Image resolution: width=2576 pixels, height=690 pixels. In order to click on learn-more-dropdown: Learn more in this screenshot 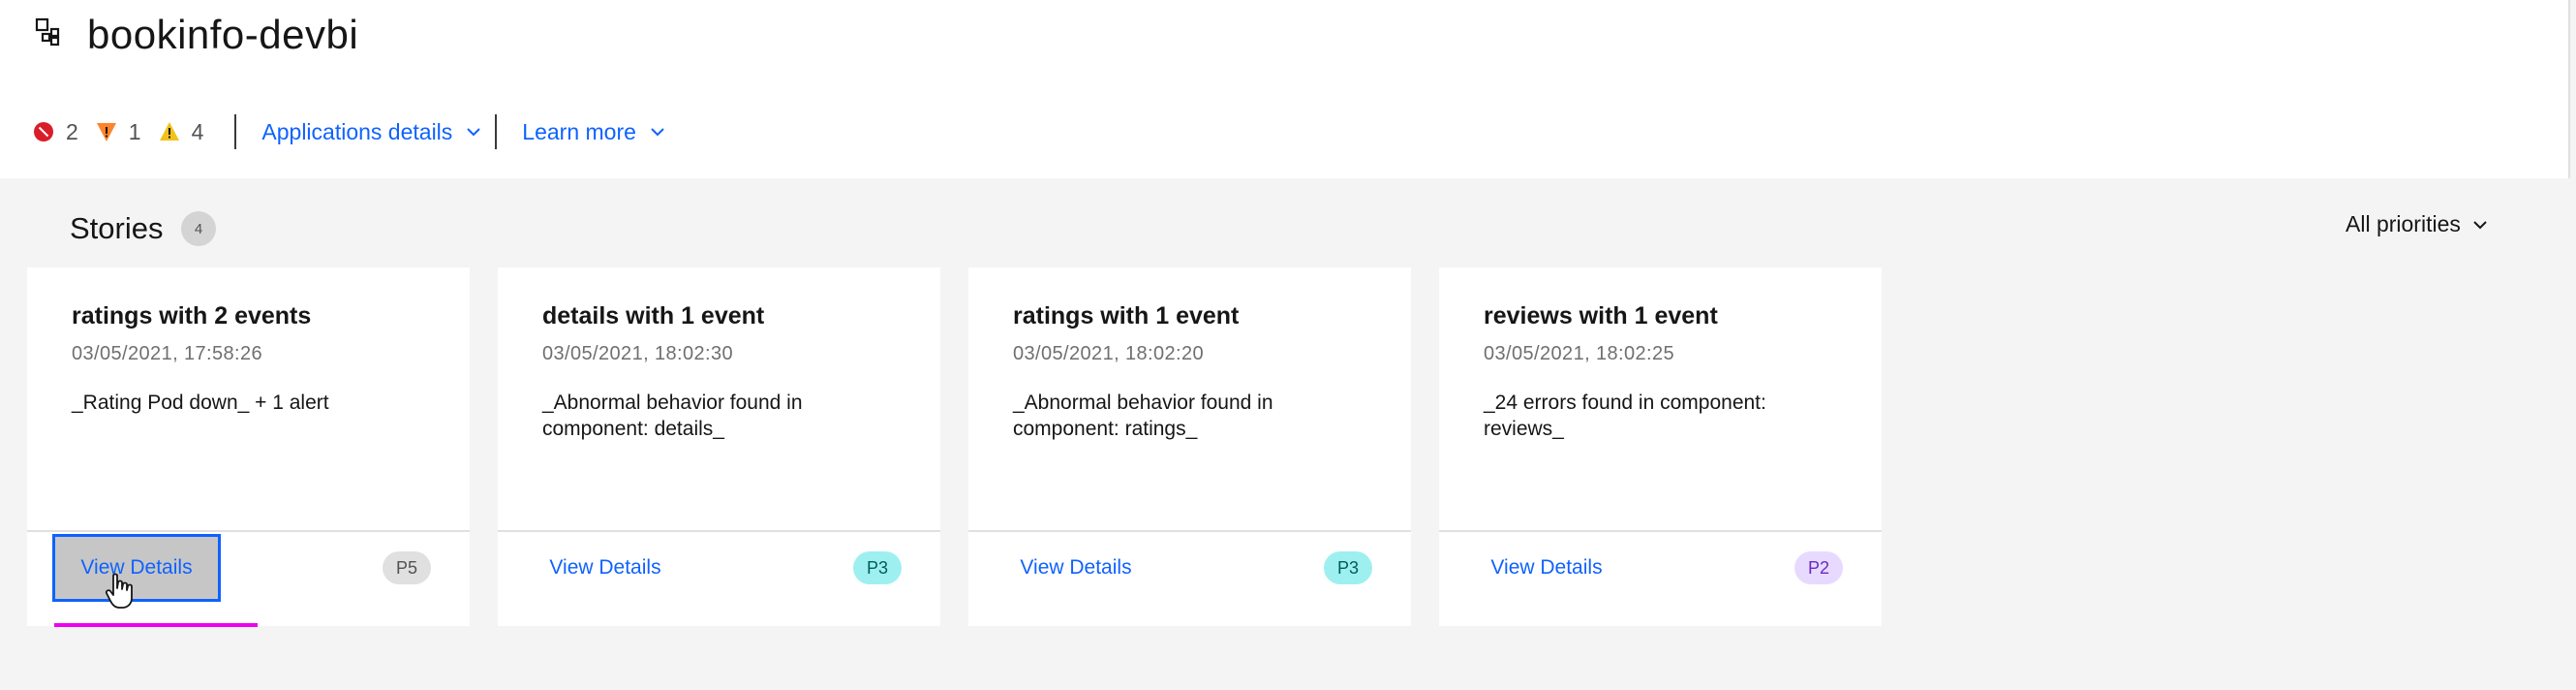, I will do `click(593, 132)`.